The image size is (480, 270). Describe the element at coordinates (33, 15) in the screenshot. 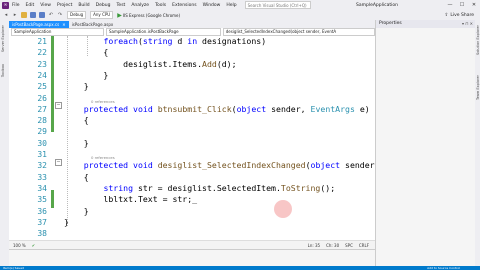

I see `save-icon` at that location.